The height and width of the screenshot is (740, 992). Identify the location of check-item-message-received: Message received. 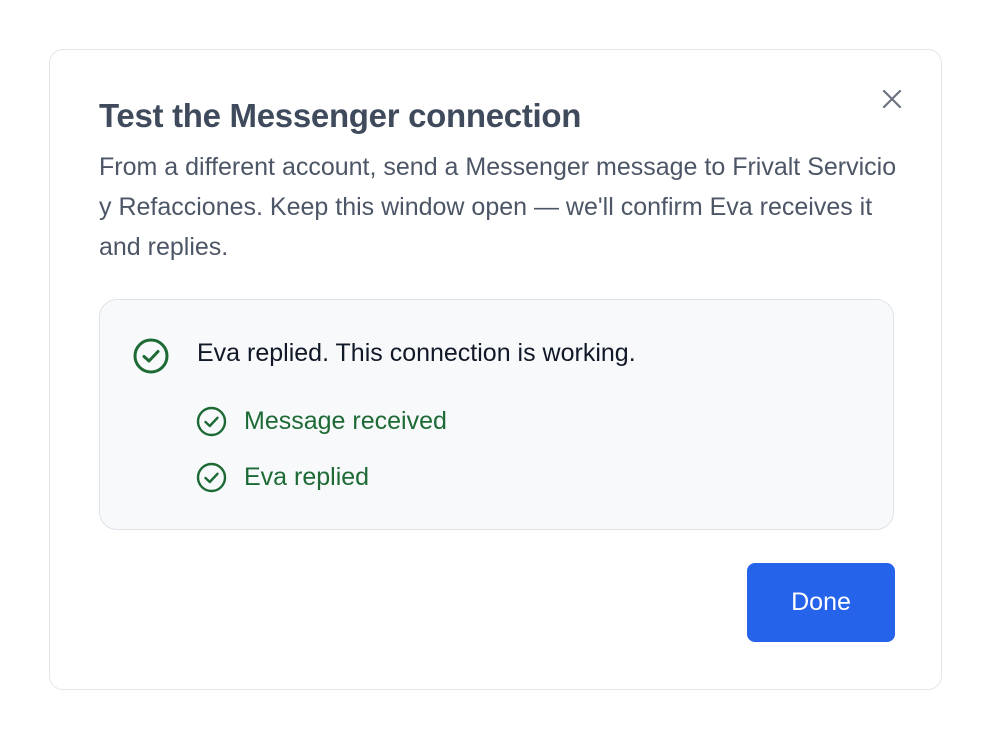
(321, 421).